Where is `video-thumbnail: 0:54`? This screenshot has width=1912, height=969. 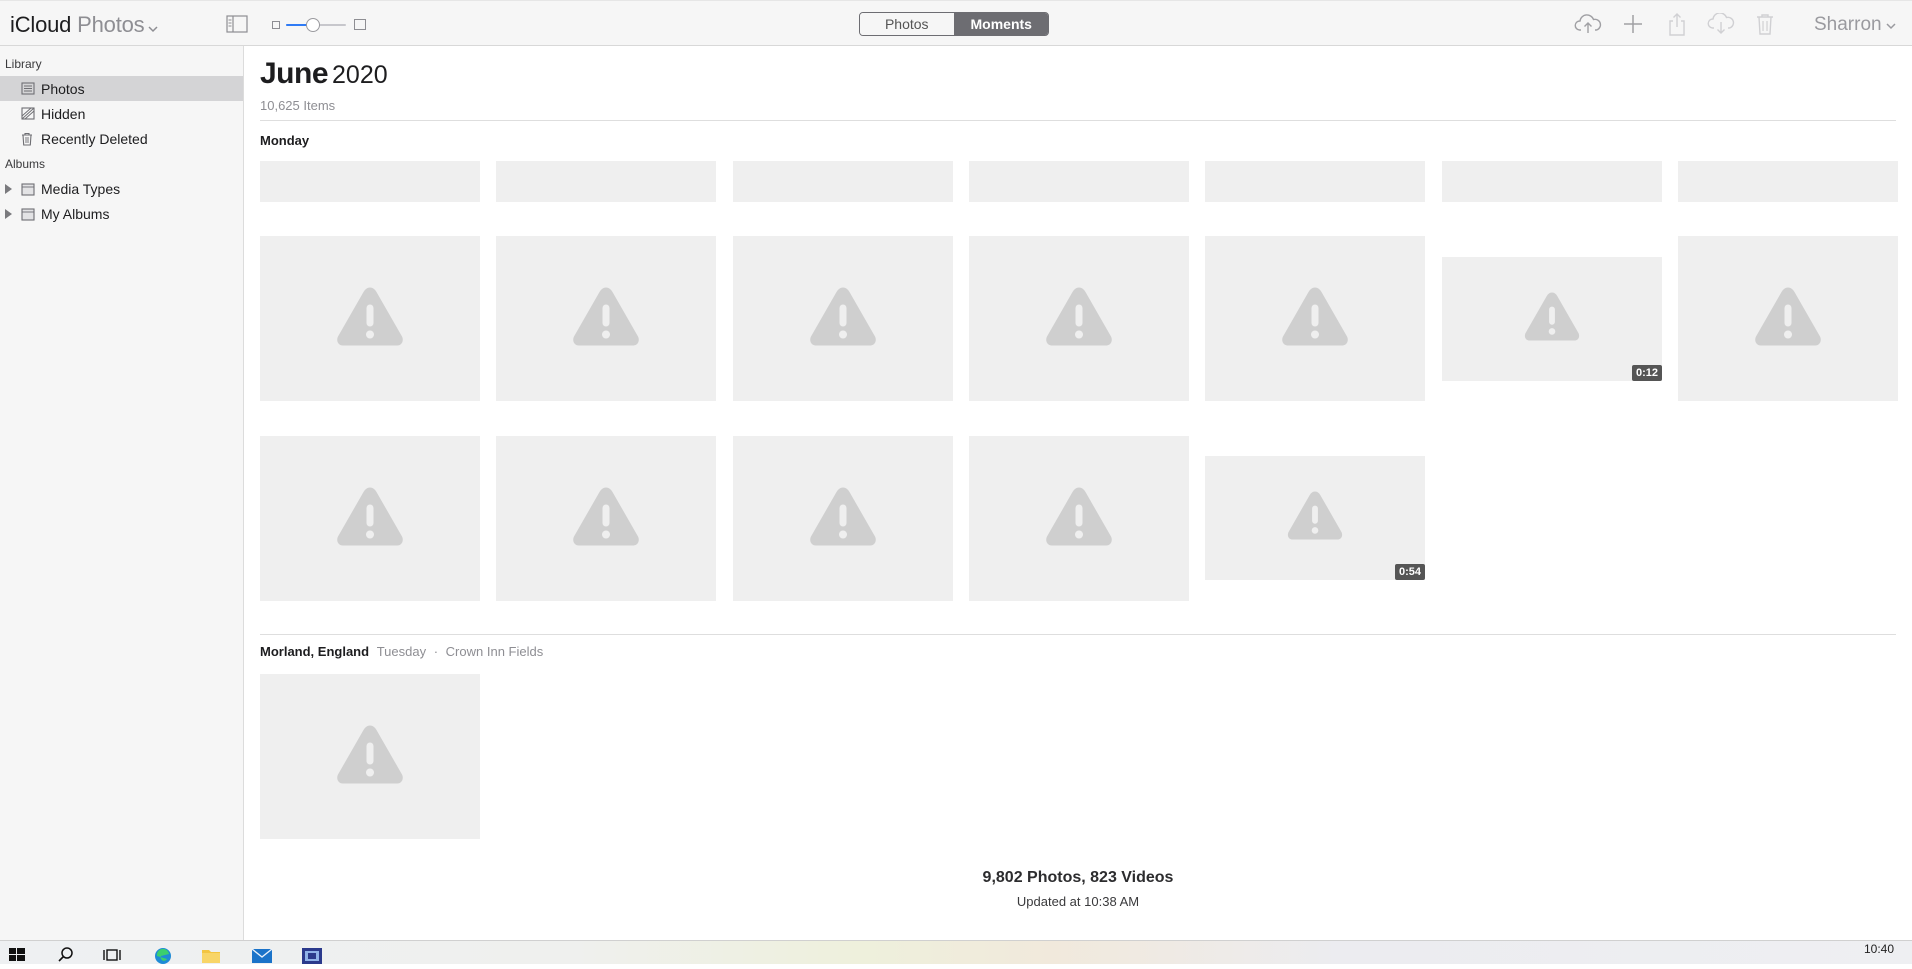 video-thumbnail: 0:54 is located at coordinates (1315, 518).